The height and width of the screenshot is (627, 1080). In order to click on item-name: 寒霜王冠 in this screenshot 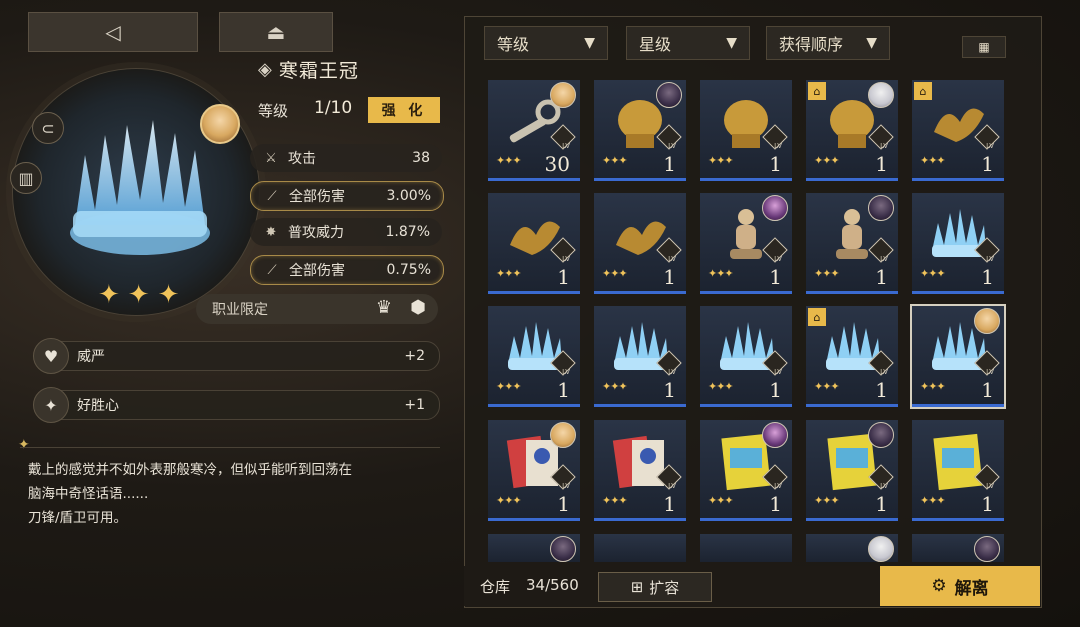, I will do `click(318, 71)`.